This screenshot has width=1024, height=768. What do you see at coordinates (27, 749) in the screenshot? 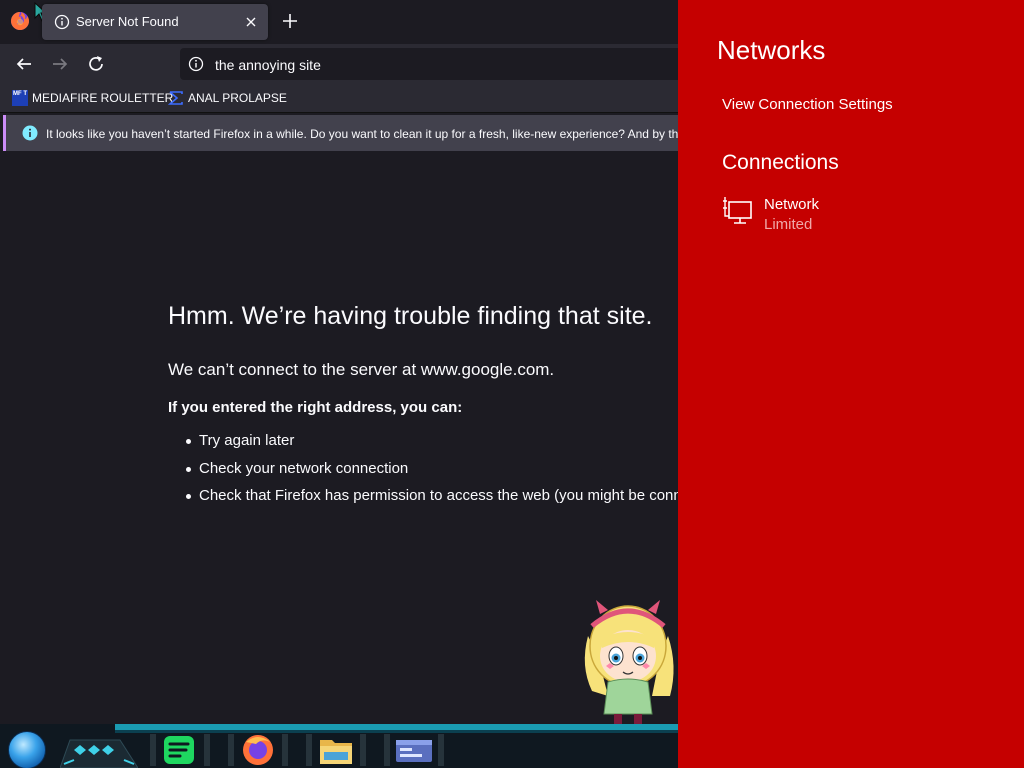
I see `start-orb-icon` at bounding box center [27, 749].